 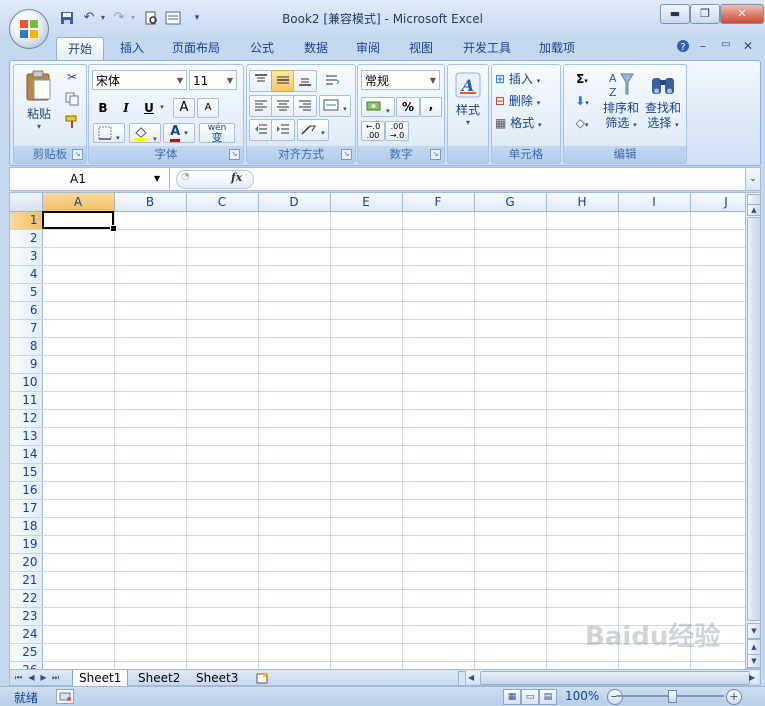 I want to click on workbook-close-icon: ✕, so click(x=748, y=46).